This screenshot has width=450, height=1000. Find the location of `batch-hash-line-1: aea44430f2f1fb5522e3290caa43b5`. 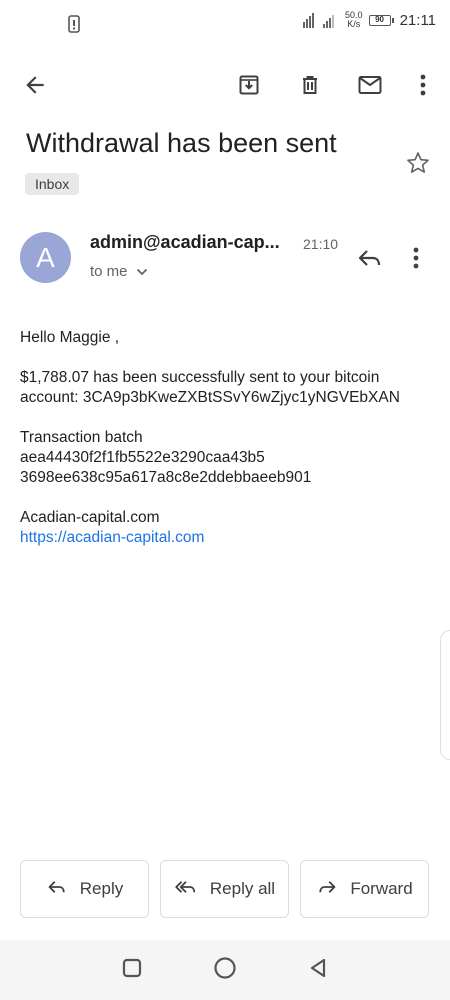

batch-hash-line-1: aea44430f2f1fb5522e3290caa43b5 is located at coordinates (142, 457).